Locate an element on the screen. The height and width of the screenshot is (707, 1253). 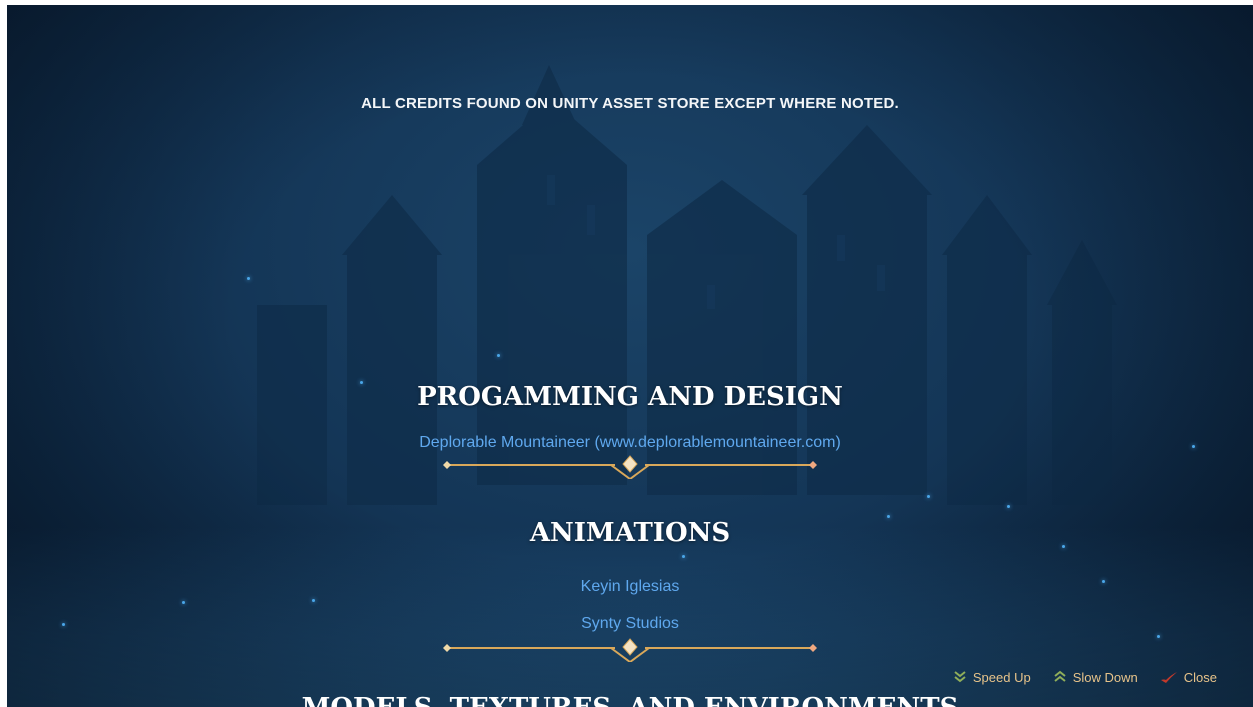
double-chevron-up-icon is located at coordinates (1060, 676).